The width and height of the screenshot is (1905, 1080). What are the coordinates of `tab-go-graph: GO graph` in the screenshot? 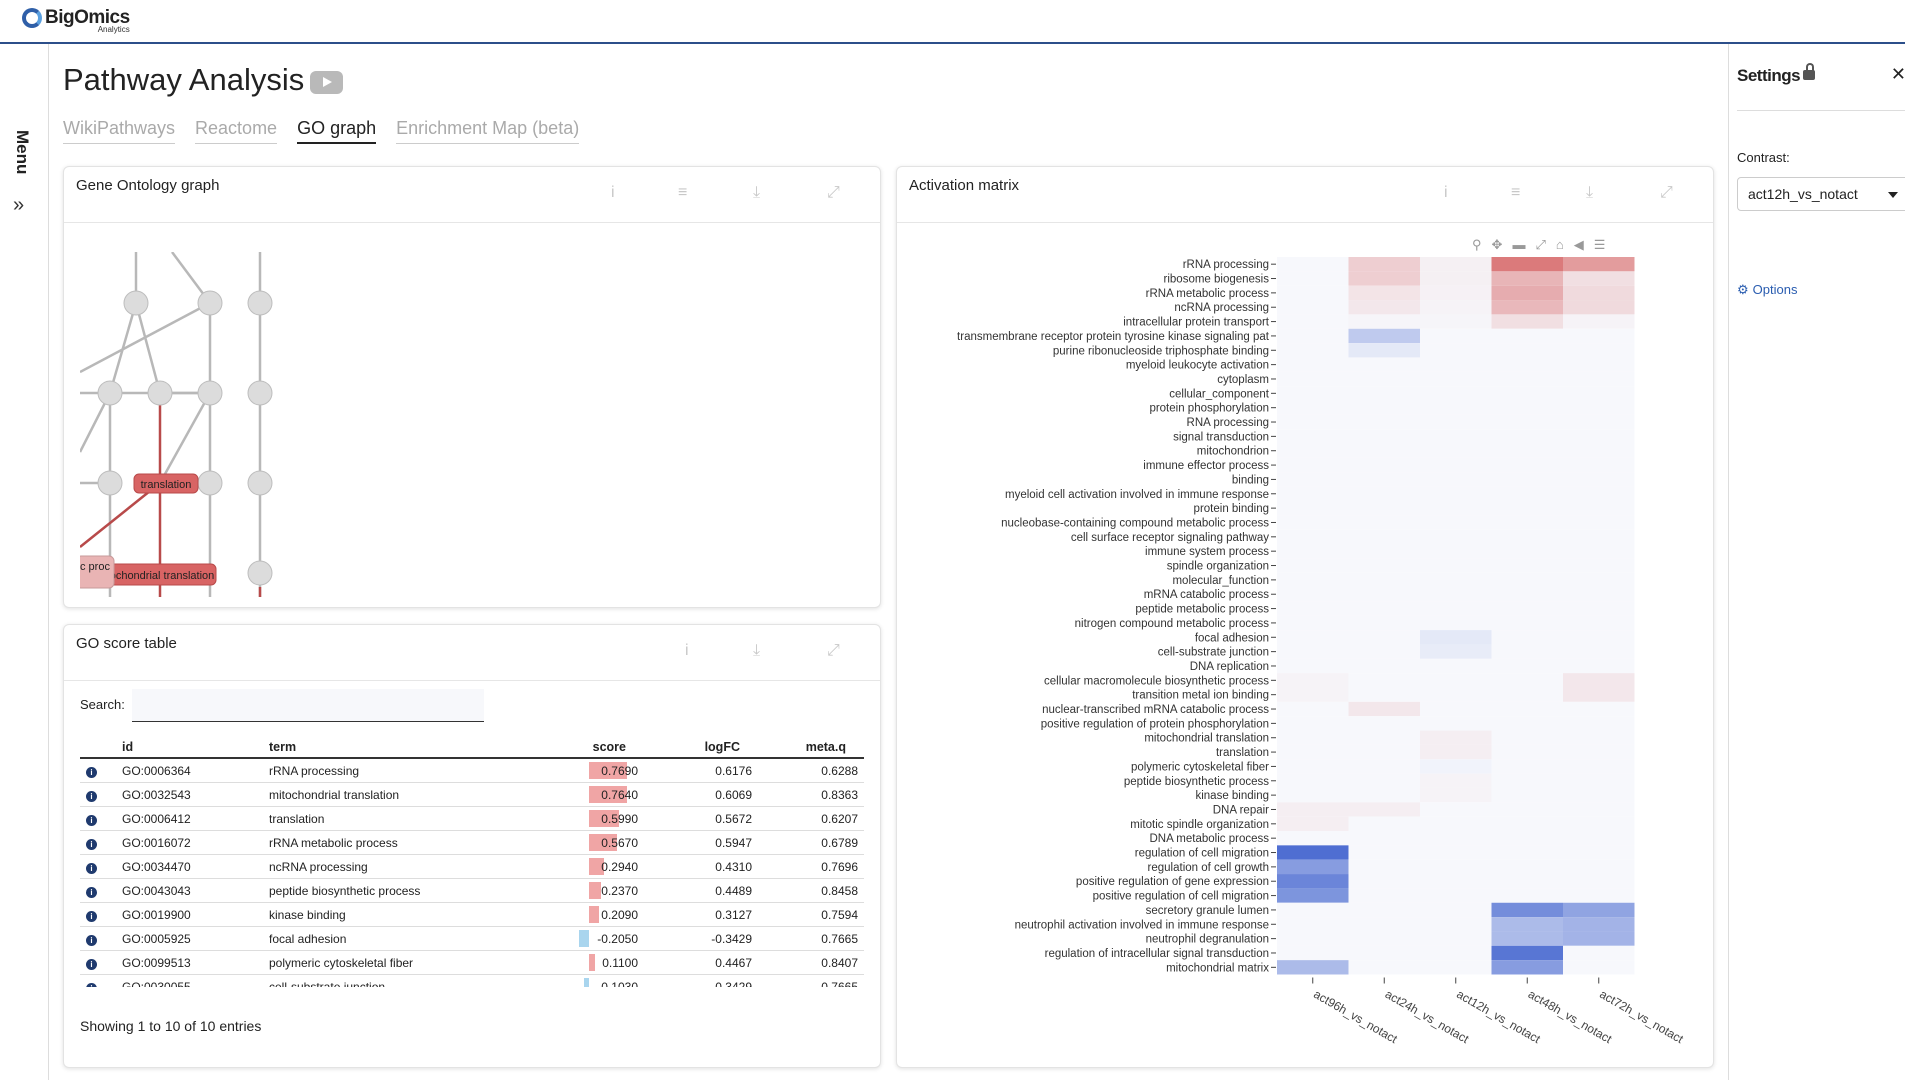 It's located at (337, 131).